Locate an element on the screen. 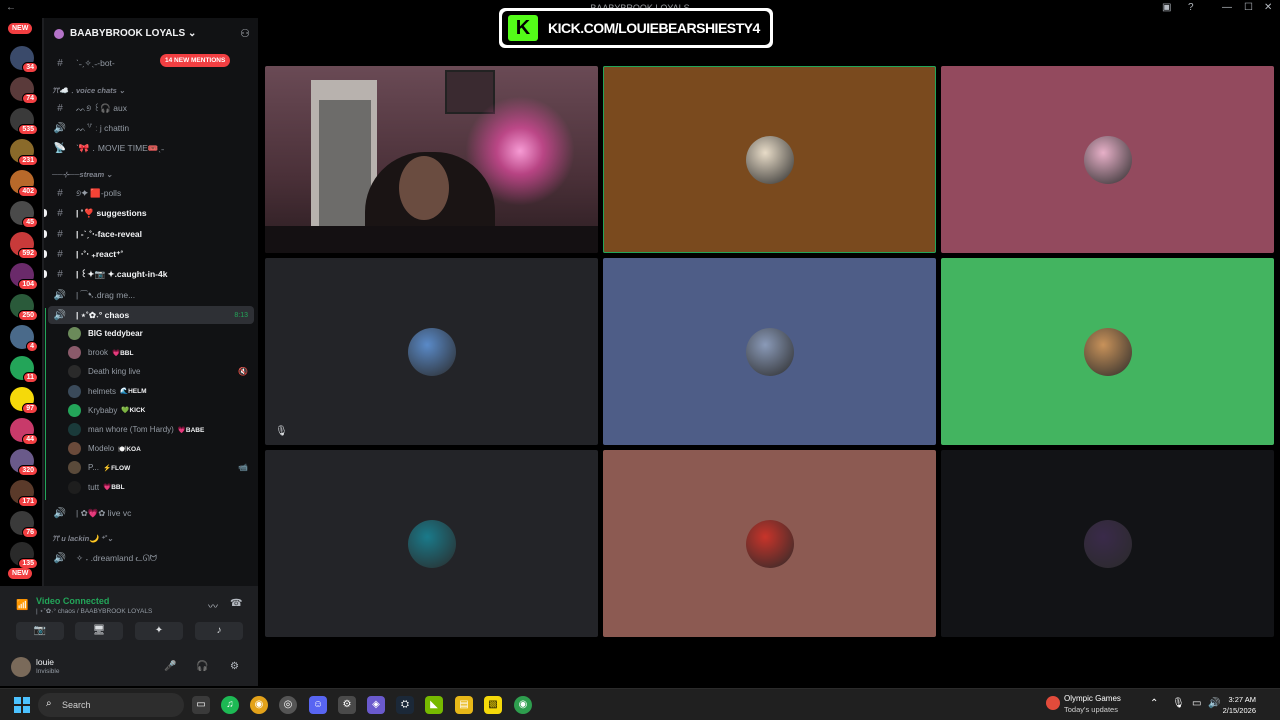 This screenshot has height=720, width=1280. user-name: louie is located at coordinates (45, 662).